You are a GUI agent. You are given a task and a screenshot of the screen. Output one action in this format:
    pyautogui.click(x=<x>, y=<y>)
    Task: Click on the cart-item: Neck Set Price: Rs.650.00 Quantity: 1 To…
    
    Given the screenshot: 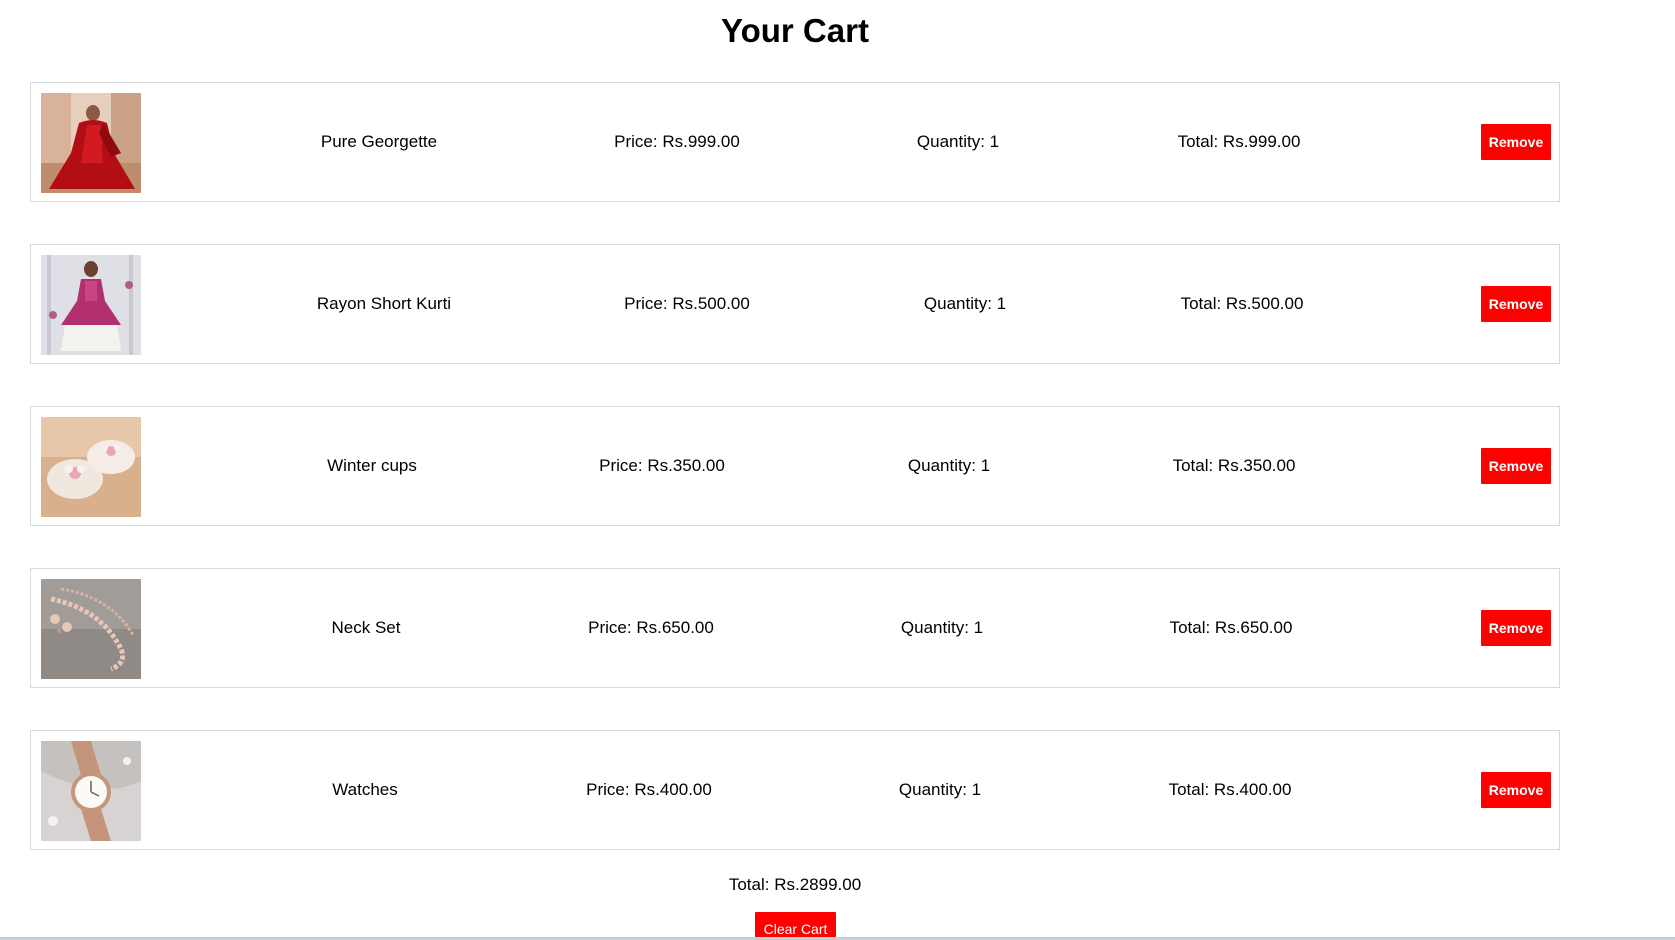 What is the action you would take?
    pyautogui.click(x=795, y=628)
    